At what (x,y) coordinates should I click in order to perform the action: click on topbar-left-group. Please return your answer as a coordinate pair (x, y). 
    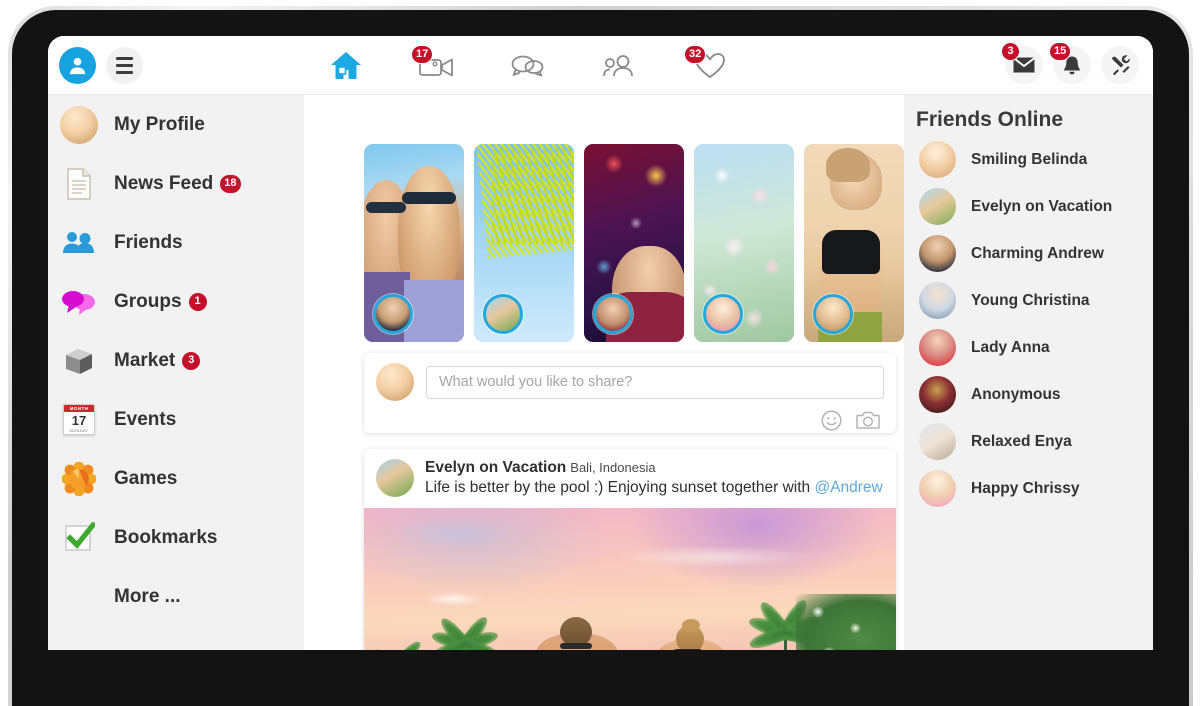
    Looking at the image, I should click on (101, 65).